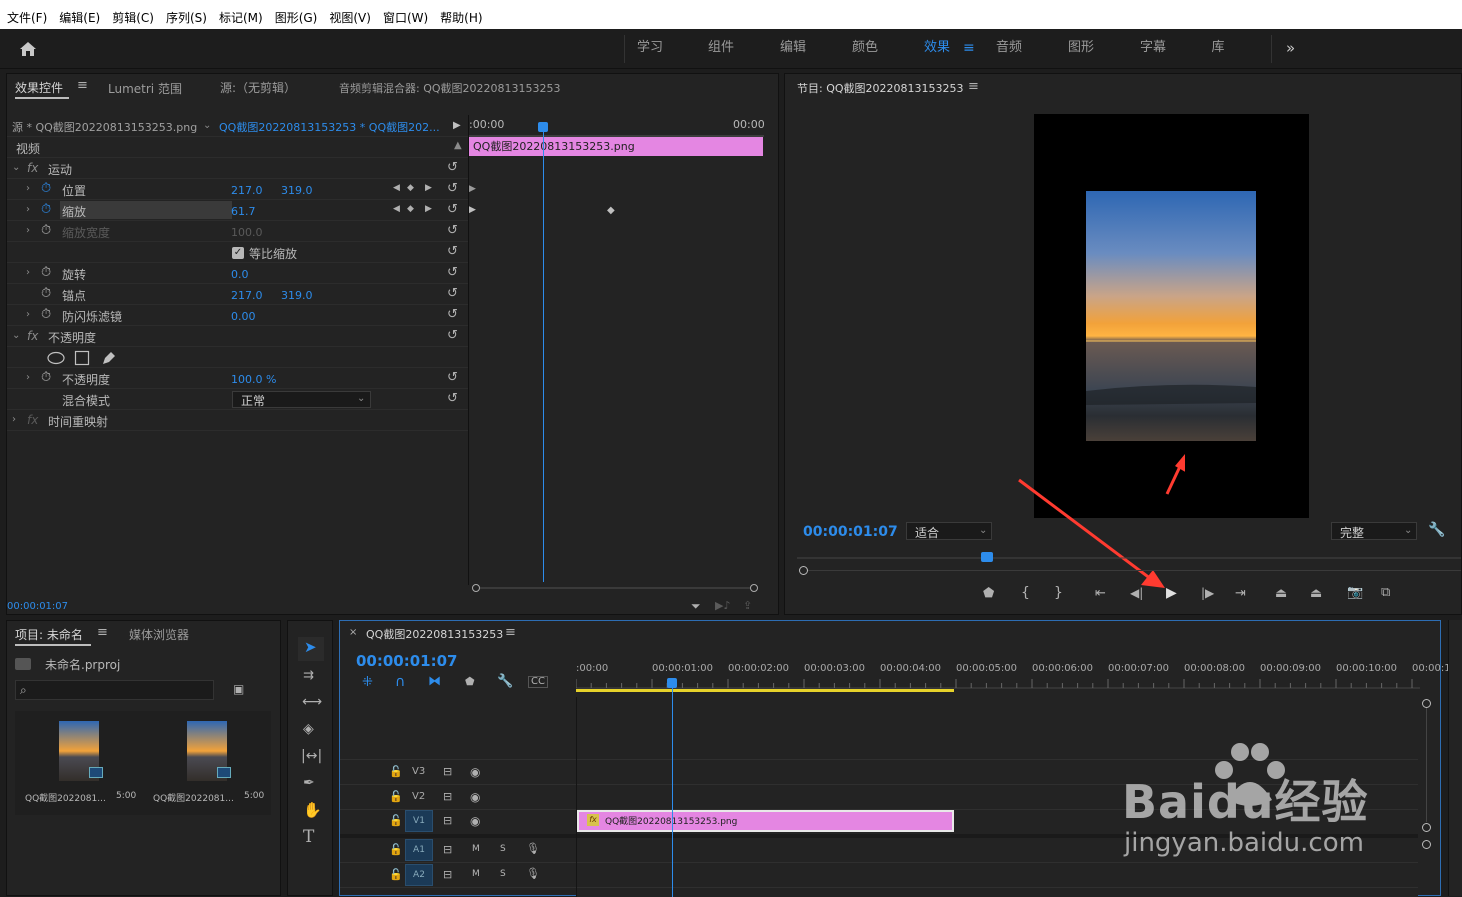 Image resolution: width=1462 pixels, height=897 pixels. Describe the element at coordinates (238, 253) in the screenshot. I see `uniform-scale-checkbox: ✓` at that location.